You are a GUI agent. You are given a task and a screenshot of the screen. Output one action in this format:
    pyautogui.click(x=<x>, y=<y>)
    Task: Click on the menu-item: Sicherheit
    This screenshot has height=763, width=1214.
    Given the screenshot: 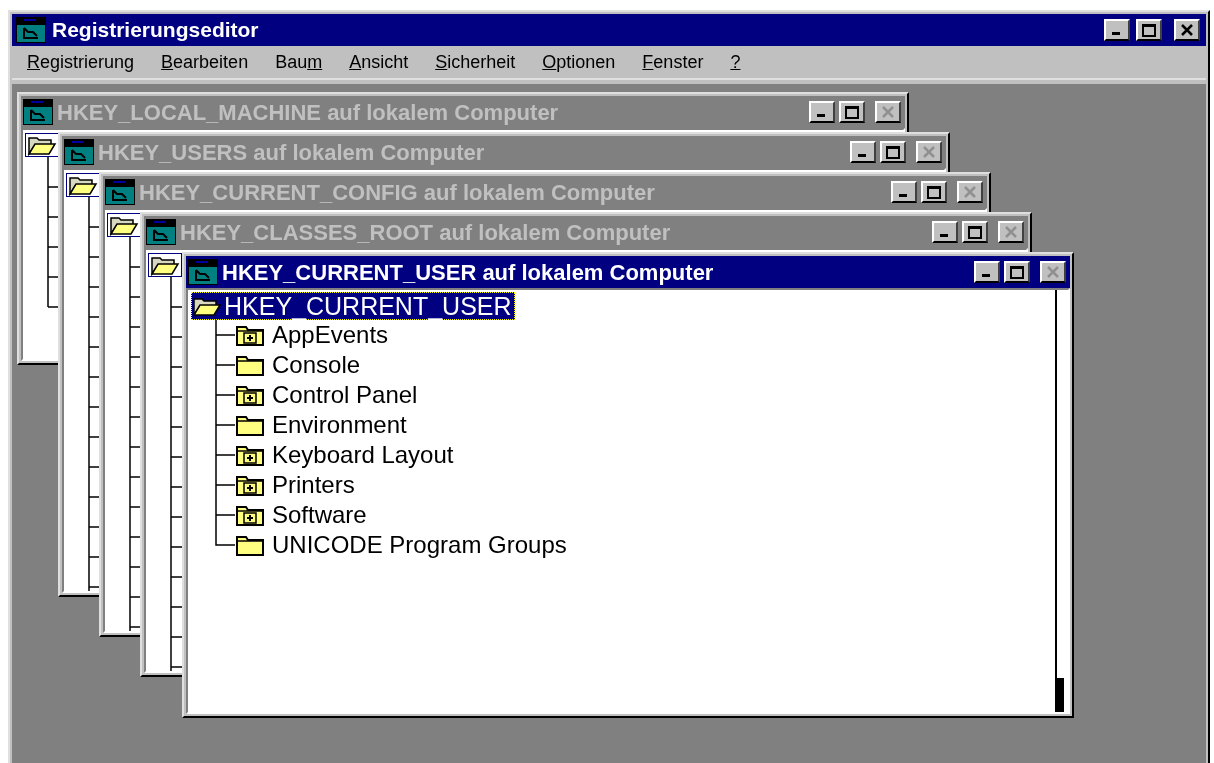 What is the action you would take?
    pyautogui.click(x=475, y=62)
    